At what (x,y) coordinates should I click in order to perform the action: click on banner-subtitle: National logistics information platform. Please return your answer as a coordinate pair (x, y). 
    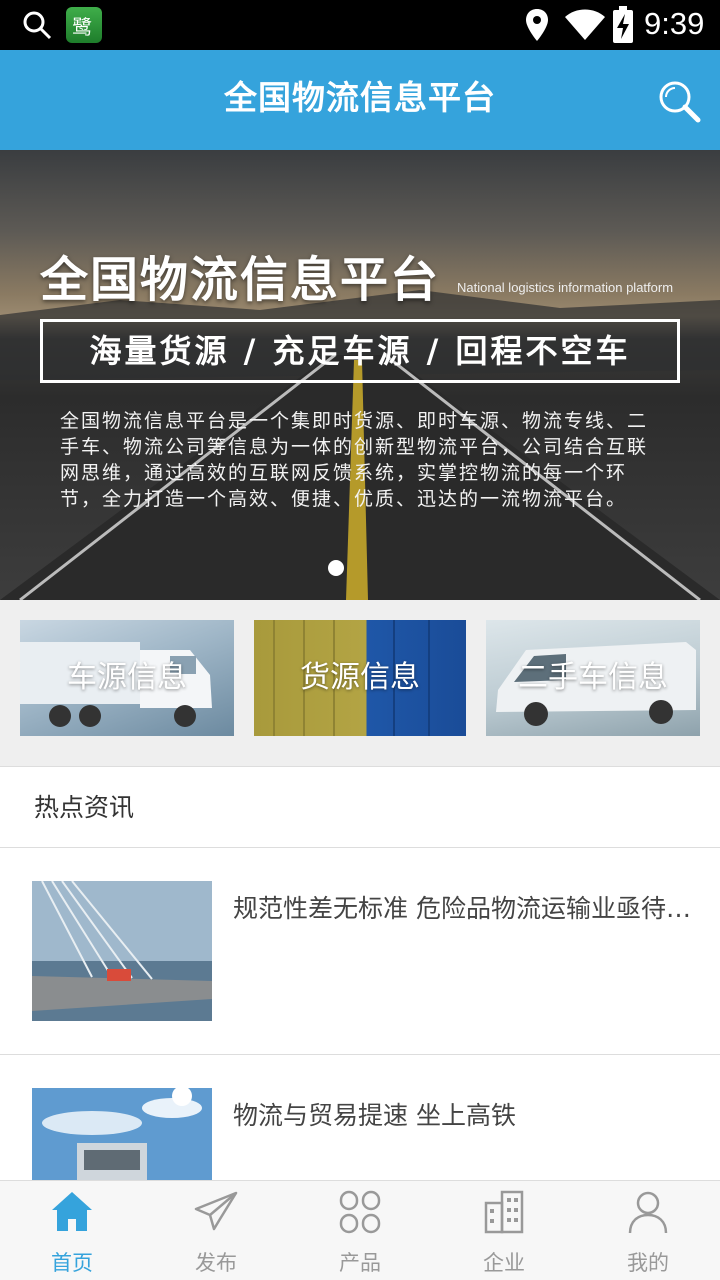
    Looking at the image, I should click on (565, 287).